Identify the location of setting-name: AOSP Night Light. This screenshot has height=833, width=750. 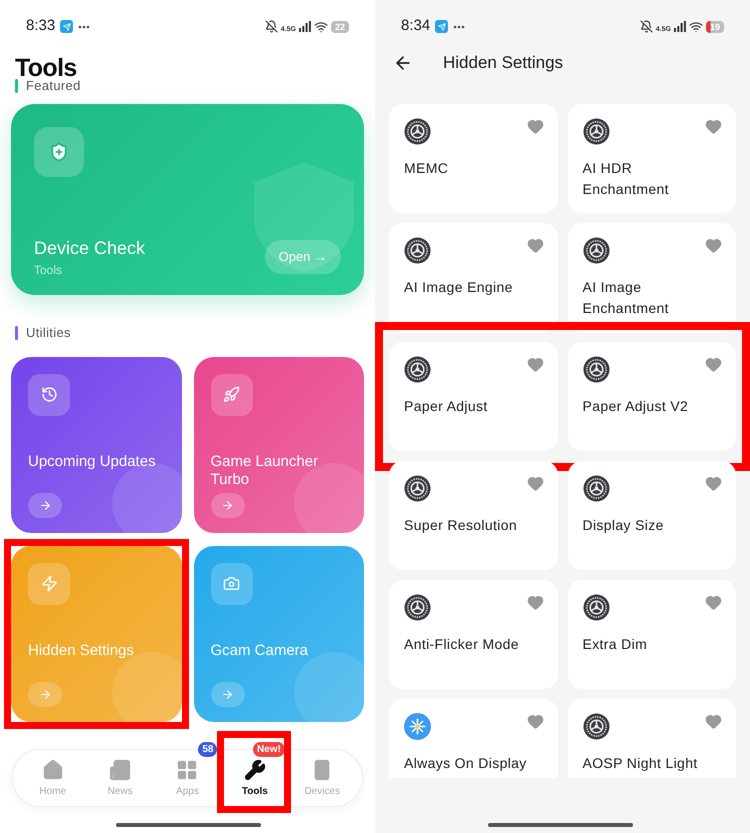
(640, 763).